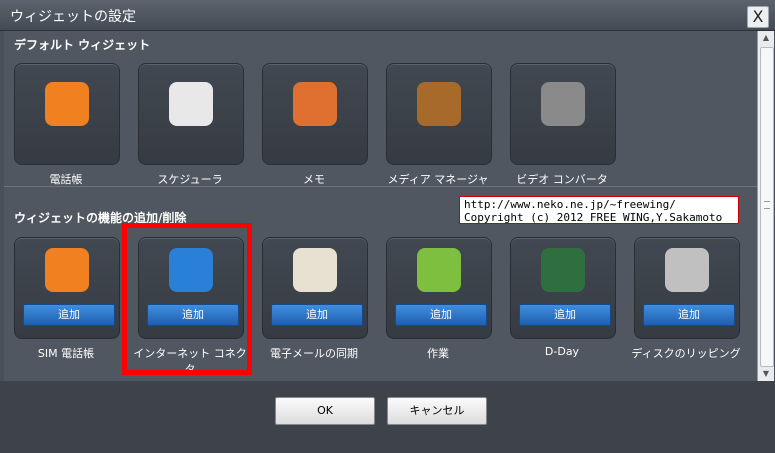 Image resolution: width=775 pixels, height=453 pixels. Describe the element at coordinates (191, 104) in the screenshot. I see `calendar-icon` at that location.